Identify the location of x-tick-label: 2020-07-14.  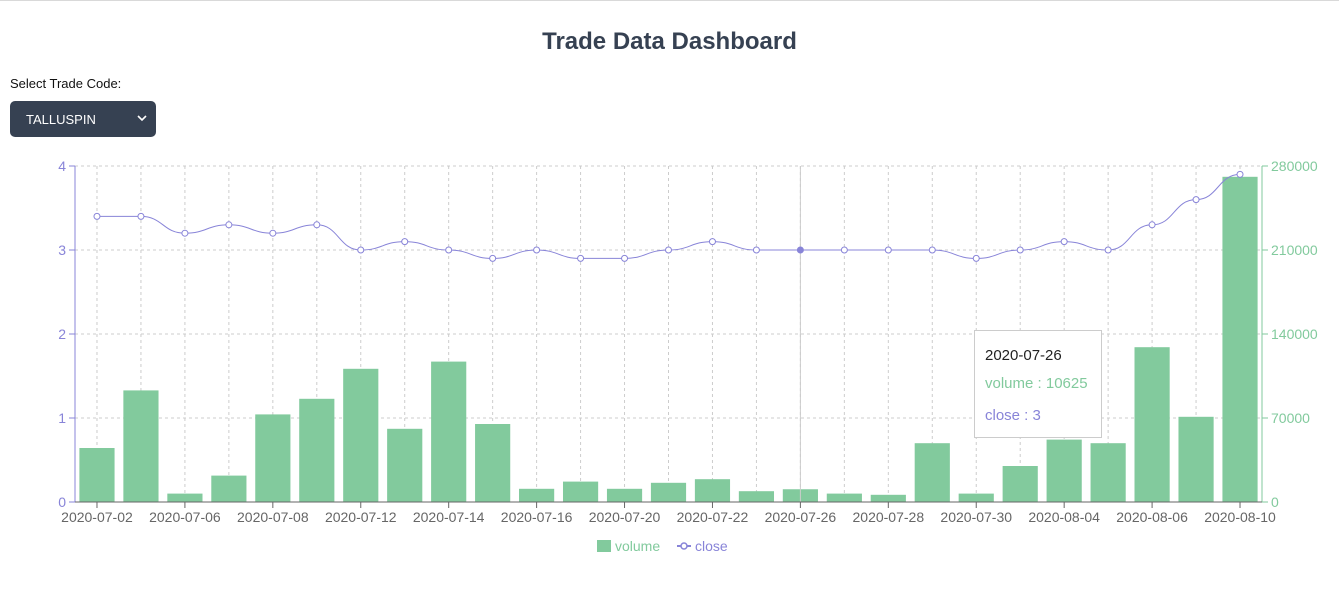
(449, 517).